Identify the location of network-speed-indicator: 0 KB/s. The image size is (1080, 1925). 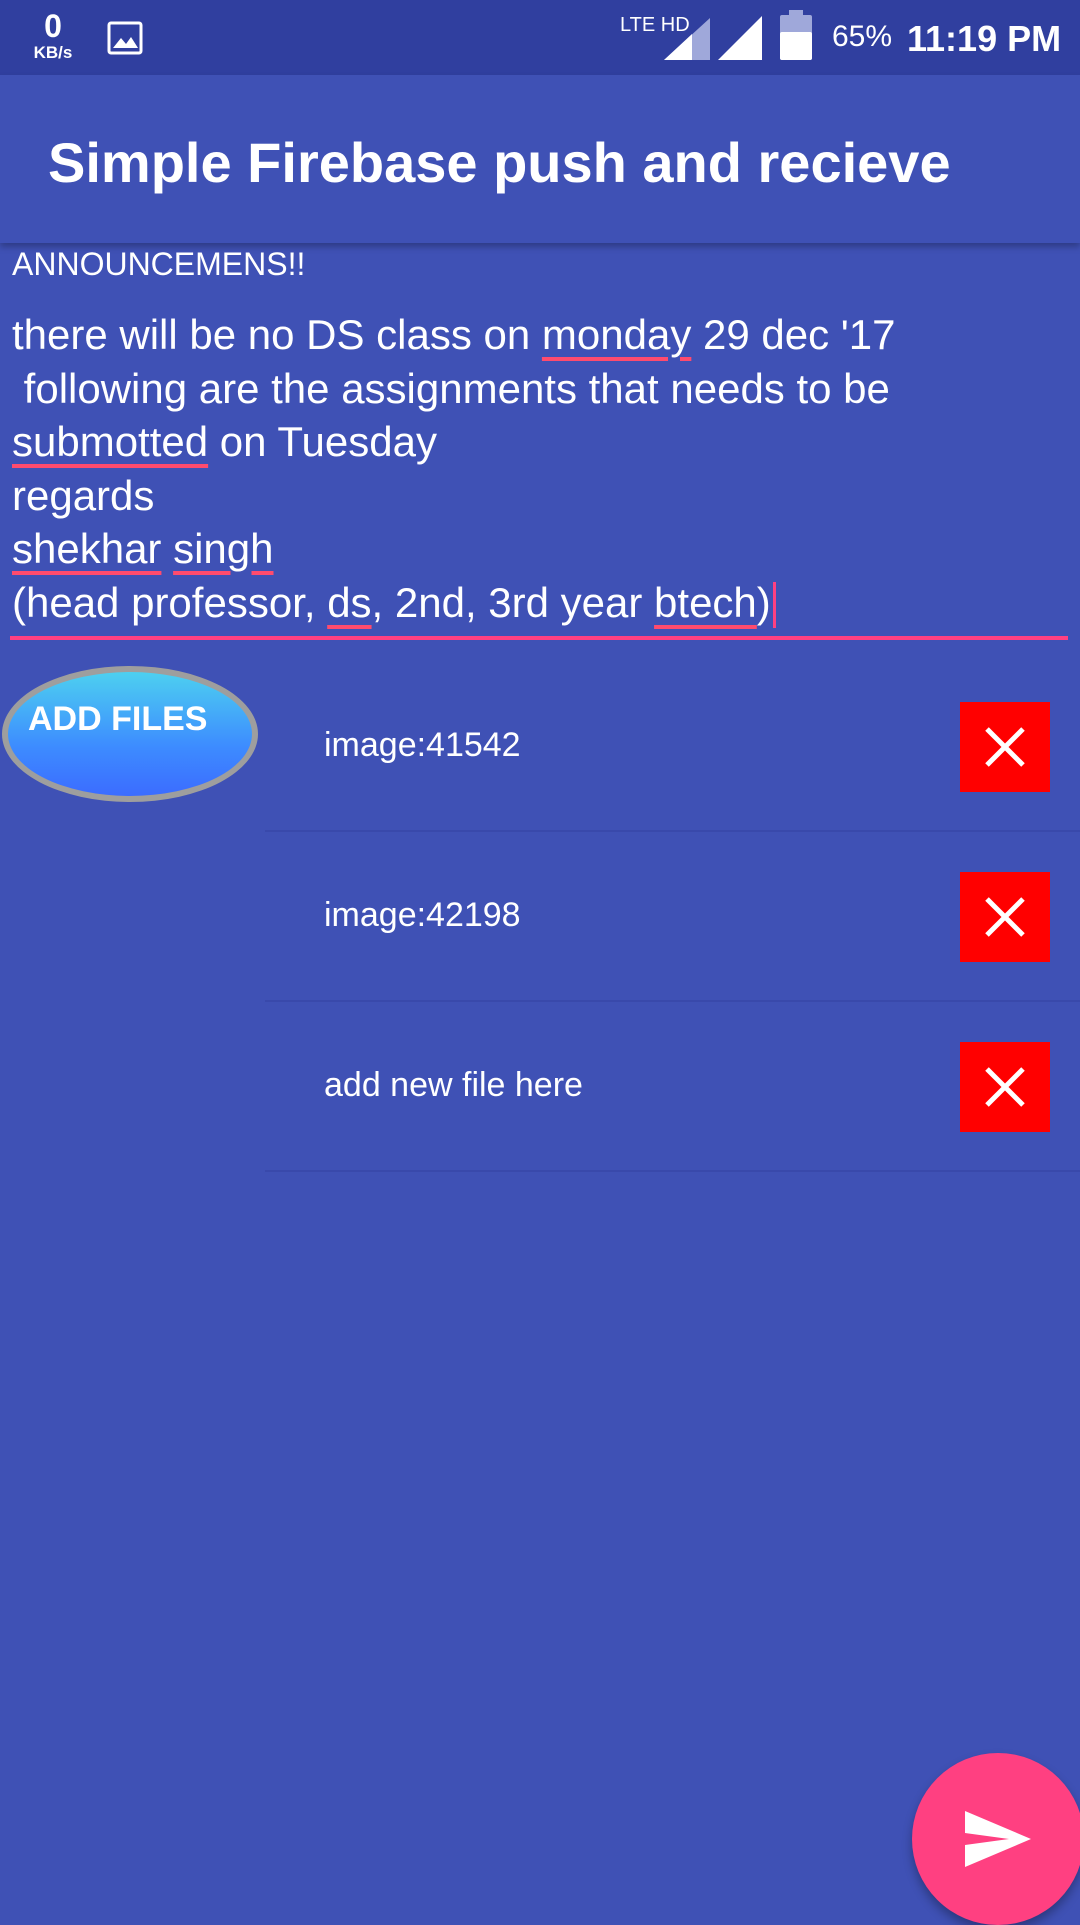
(53, 35).